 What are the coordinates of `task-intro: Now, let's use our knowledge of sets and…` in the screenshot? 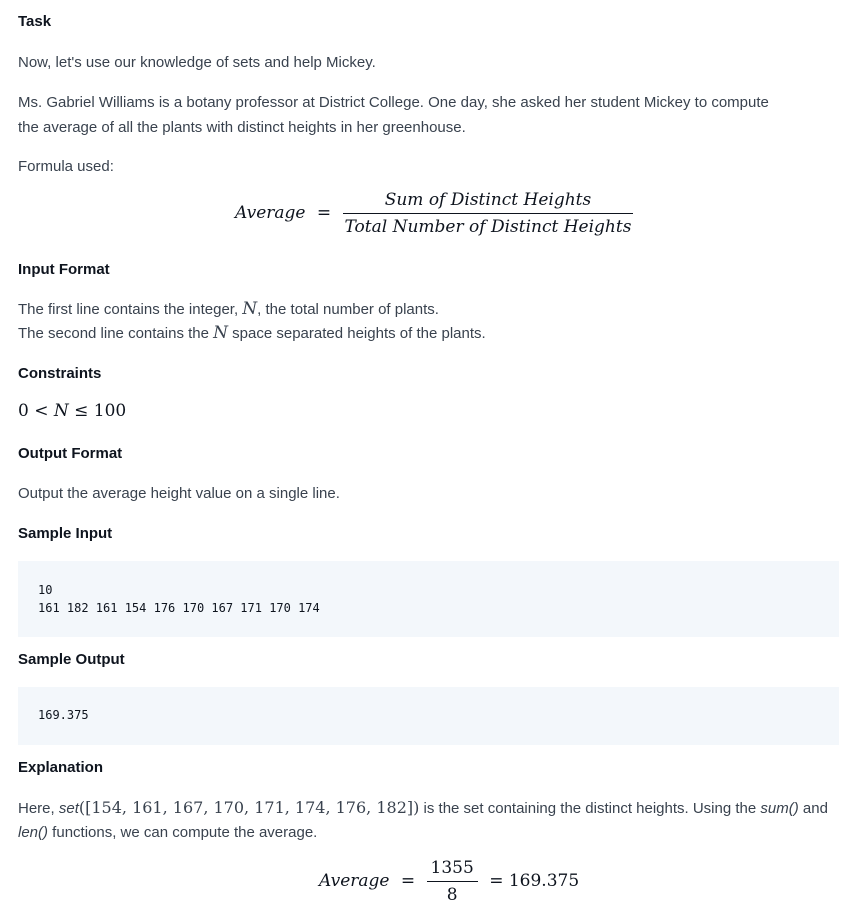 It's located at (197, 62).